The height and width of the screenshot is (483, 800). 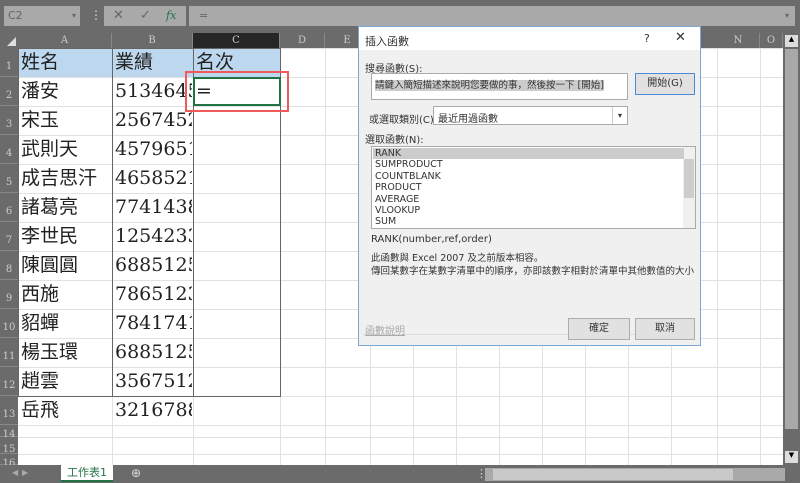 What do you see at coordinates (9, 91) in the screenshot?
I see `row-header: 2` at bounding box center [9, 91].